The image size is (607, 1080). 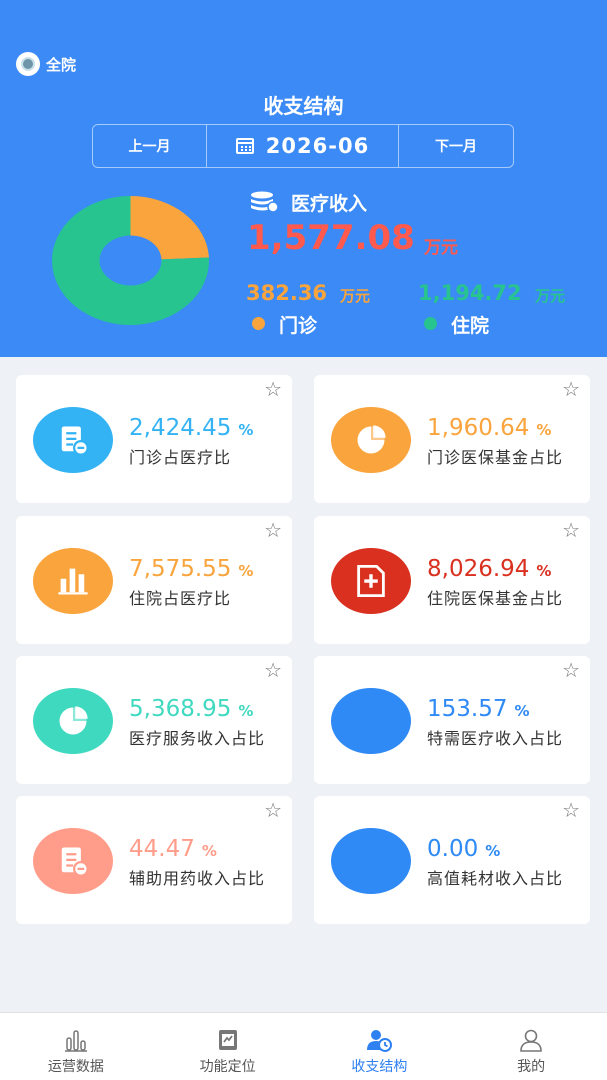 What do you see at coordinates (550, 296) in the screenshot?
I see `inpatient-unit: 万元` at bounding box center [550, 296].